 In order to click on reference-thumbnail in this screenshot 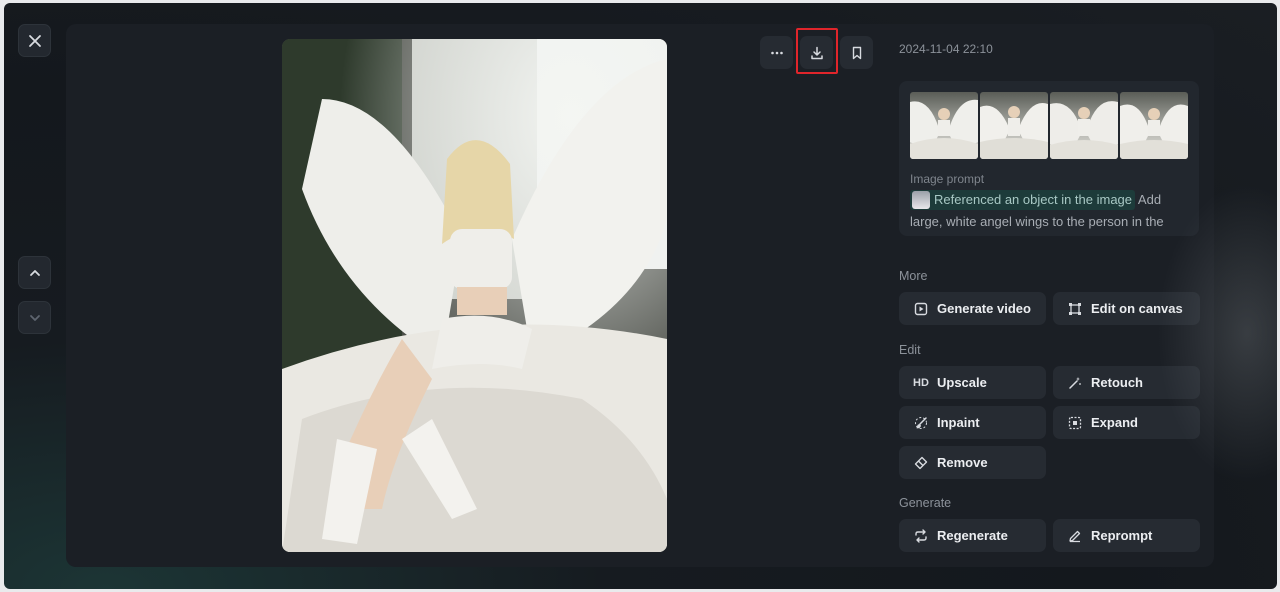, I will do `click(921, 200)`.